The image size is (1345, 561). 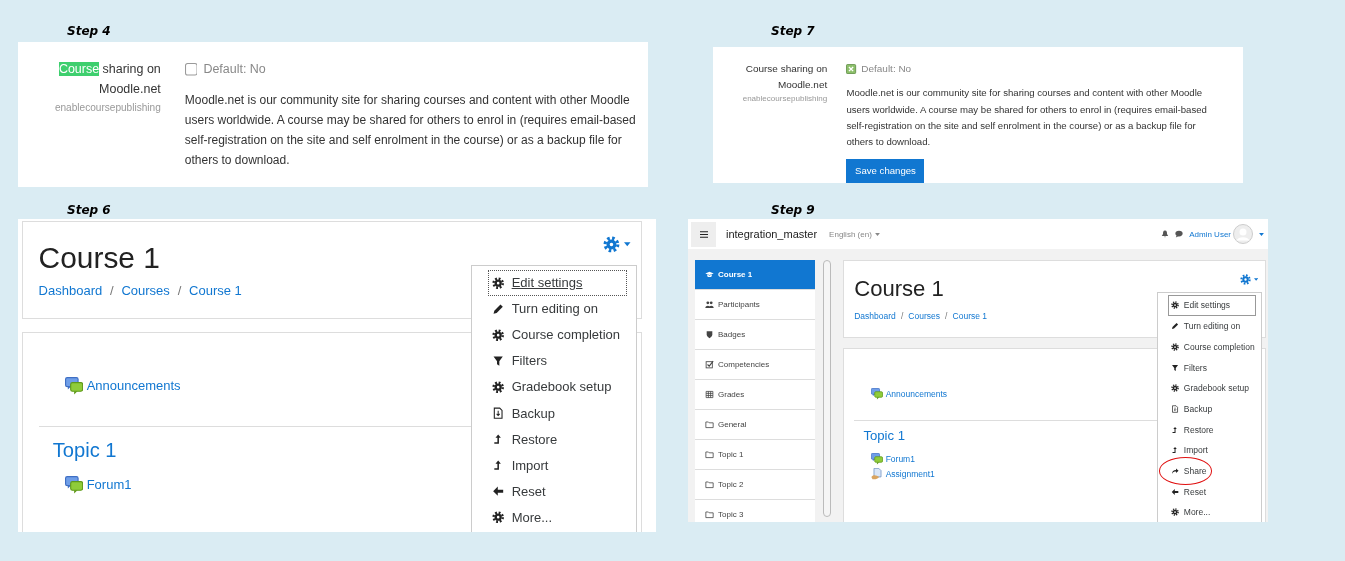 What do you see at coordinates (1174, 470) in the screenshot?
I see `curved-arrow-icon` at bounding box center [1174, 470].